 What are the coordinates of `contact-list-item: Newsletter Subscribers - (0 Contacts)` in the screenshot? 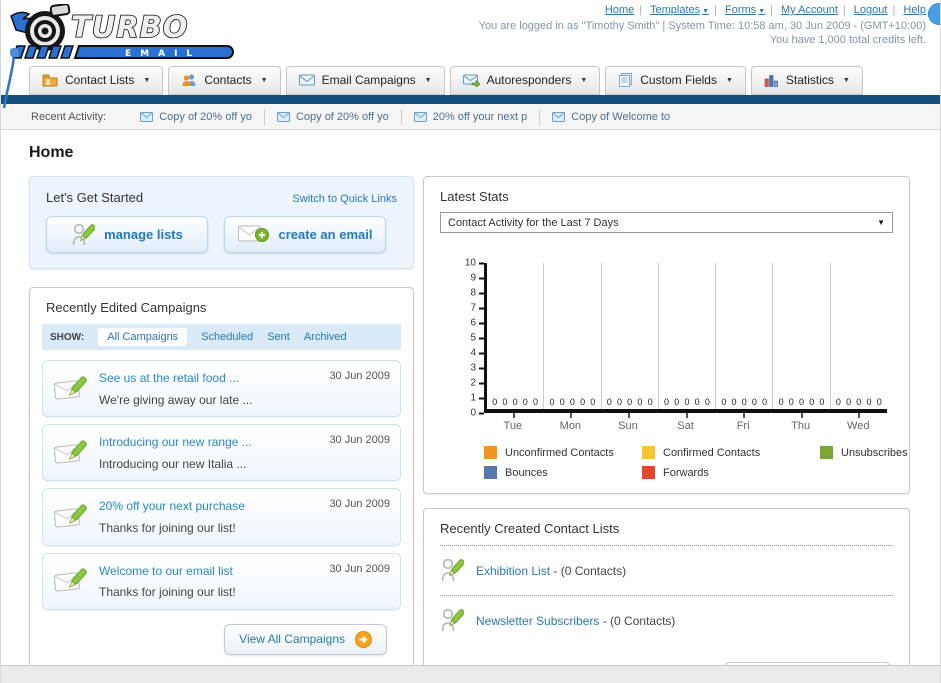 It's located at (666, 620).